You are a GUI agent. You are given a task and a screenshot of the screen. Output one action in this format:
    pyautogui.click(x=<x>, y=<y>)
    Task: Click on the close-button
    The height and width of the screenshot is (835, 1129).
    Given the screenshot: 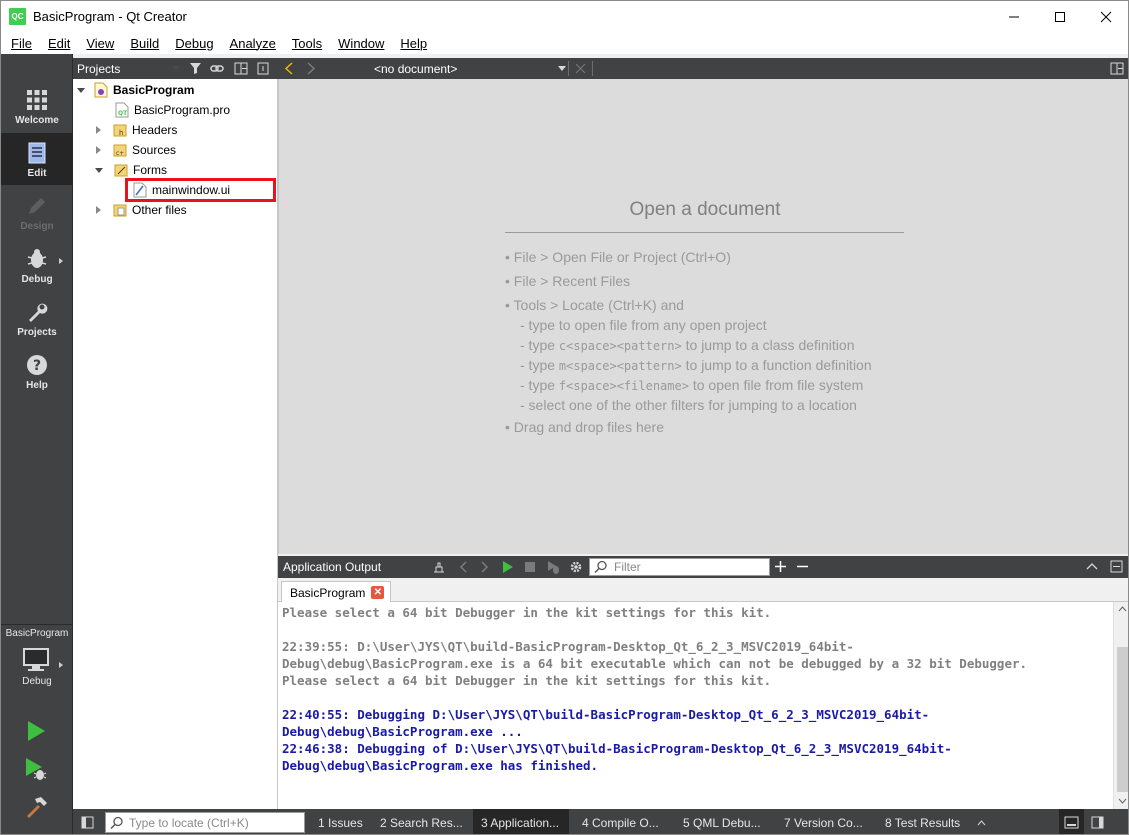 What is the action you would take?
    pyautogui.click(x=1105, y=16)
    